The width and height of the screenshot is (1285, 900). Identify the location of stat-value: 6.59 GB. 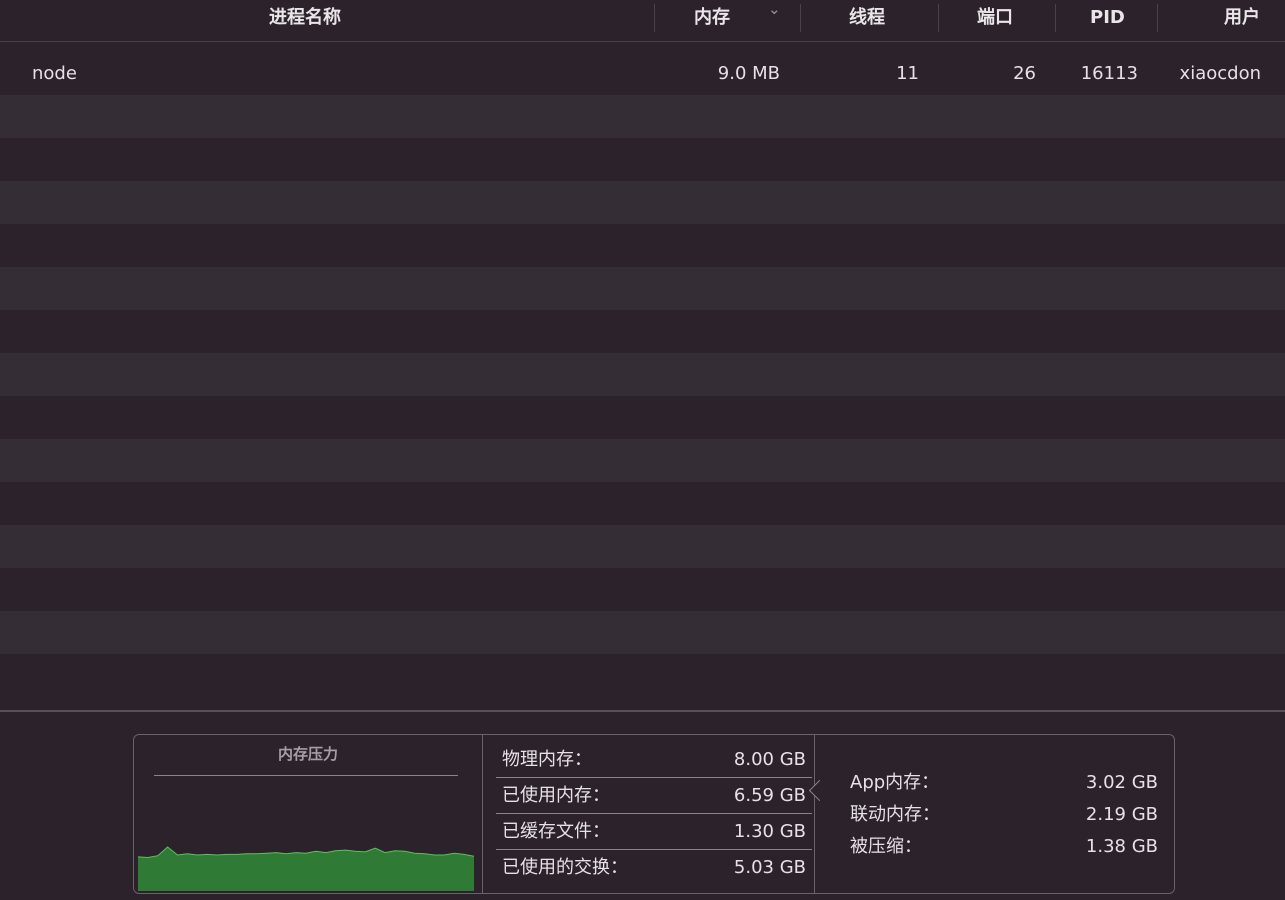
(769, 795).